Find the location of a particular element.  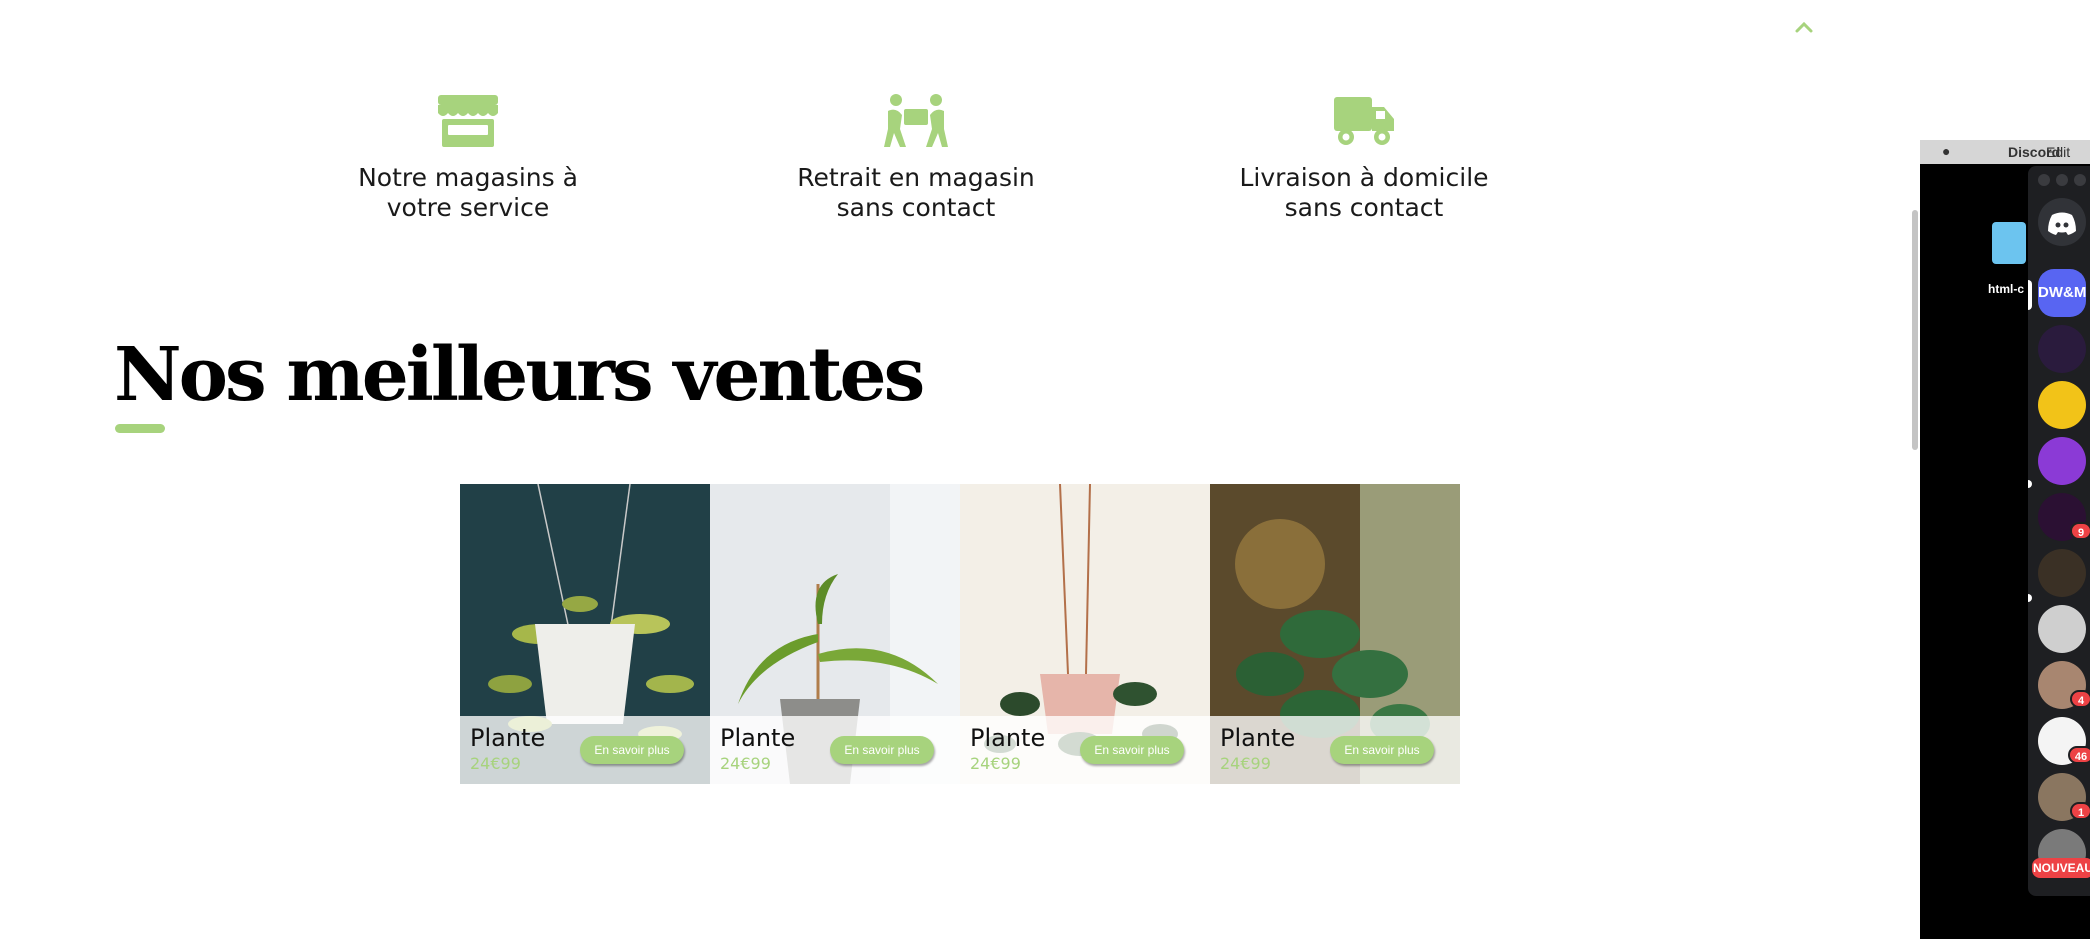

service-label: Retrait en magasin sans contact is located at coordinates (916, 192).